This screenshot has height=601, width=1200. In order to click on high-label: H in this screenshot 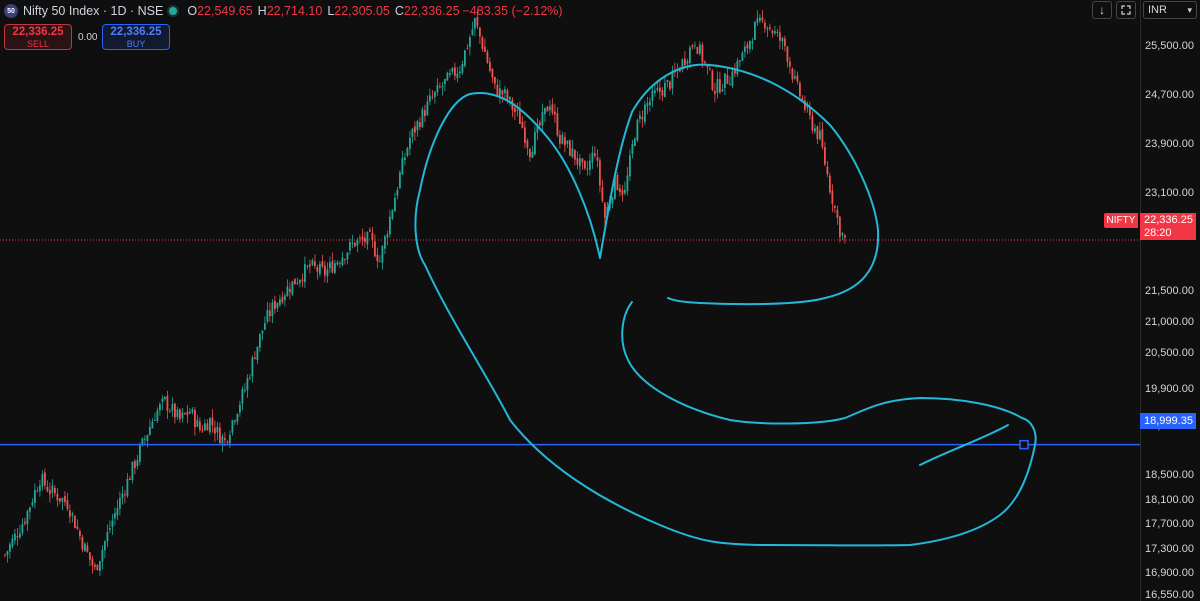, I will do `click(262, 11)`.